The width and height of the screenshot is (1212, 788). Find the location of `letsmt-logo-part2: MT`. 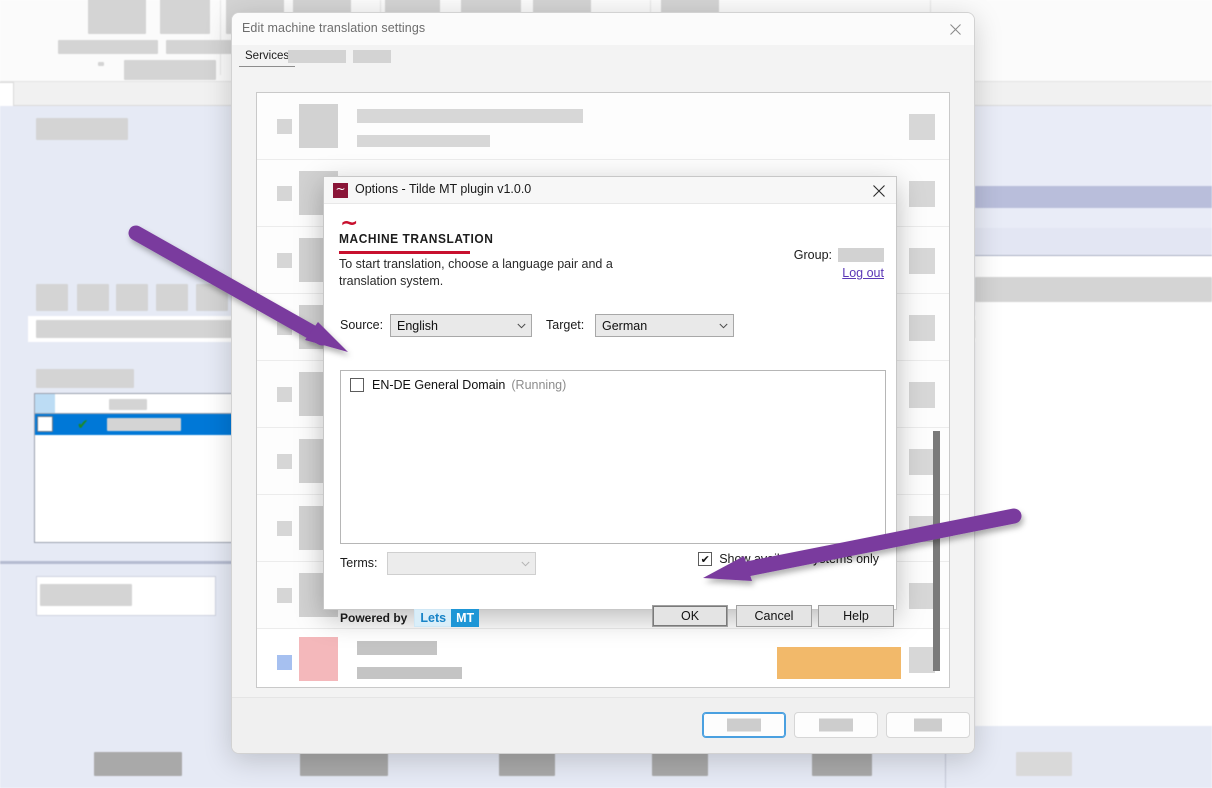

letsmt-logo-part2: MT is located at coordinates (465, 618).